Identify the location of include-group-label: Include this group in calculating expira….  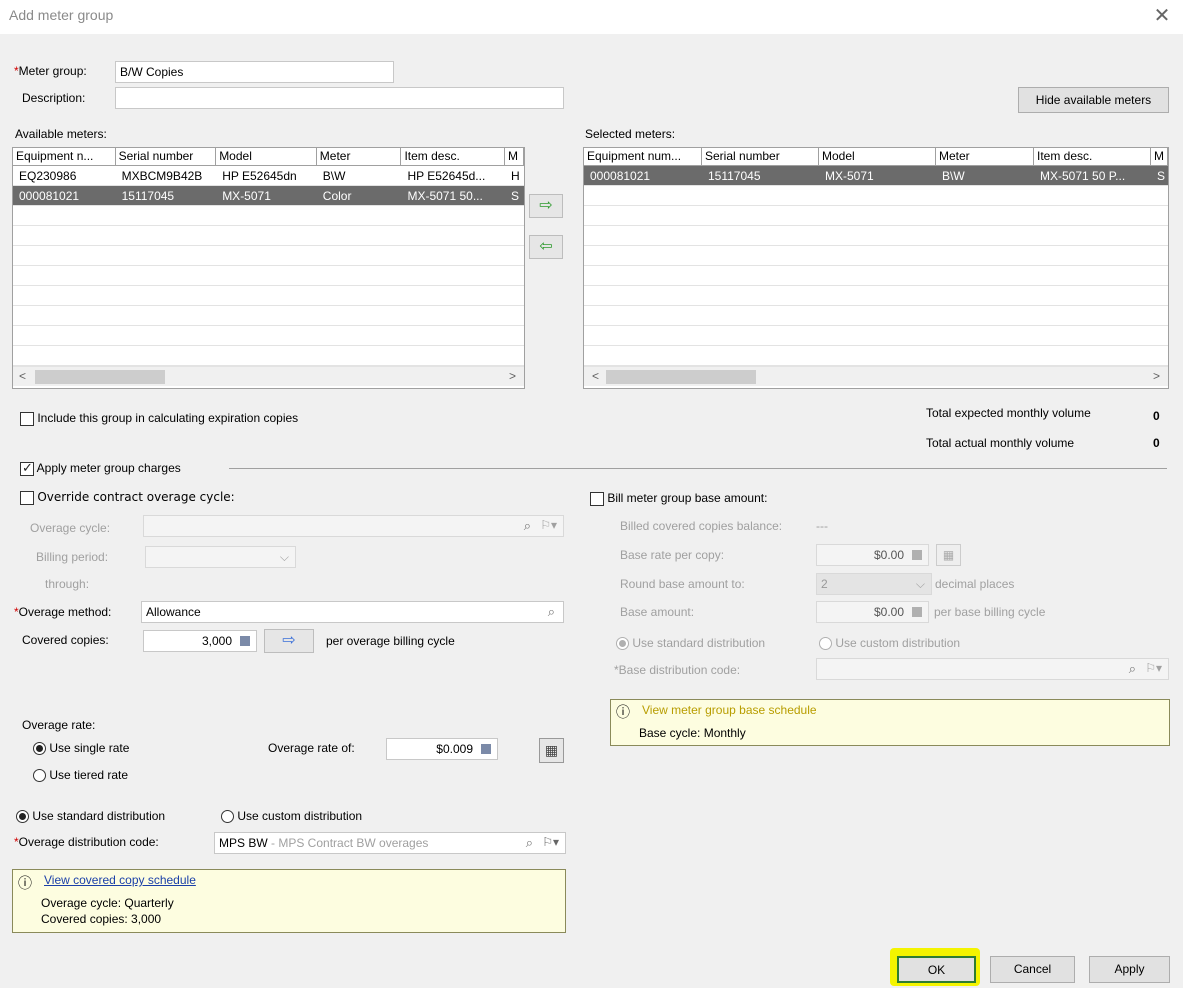
(168, 418).